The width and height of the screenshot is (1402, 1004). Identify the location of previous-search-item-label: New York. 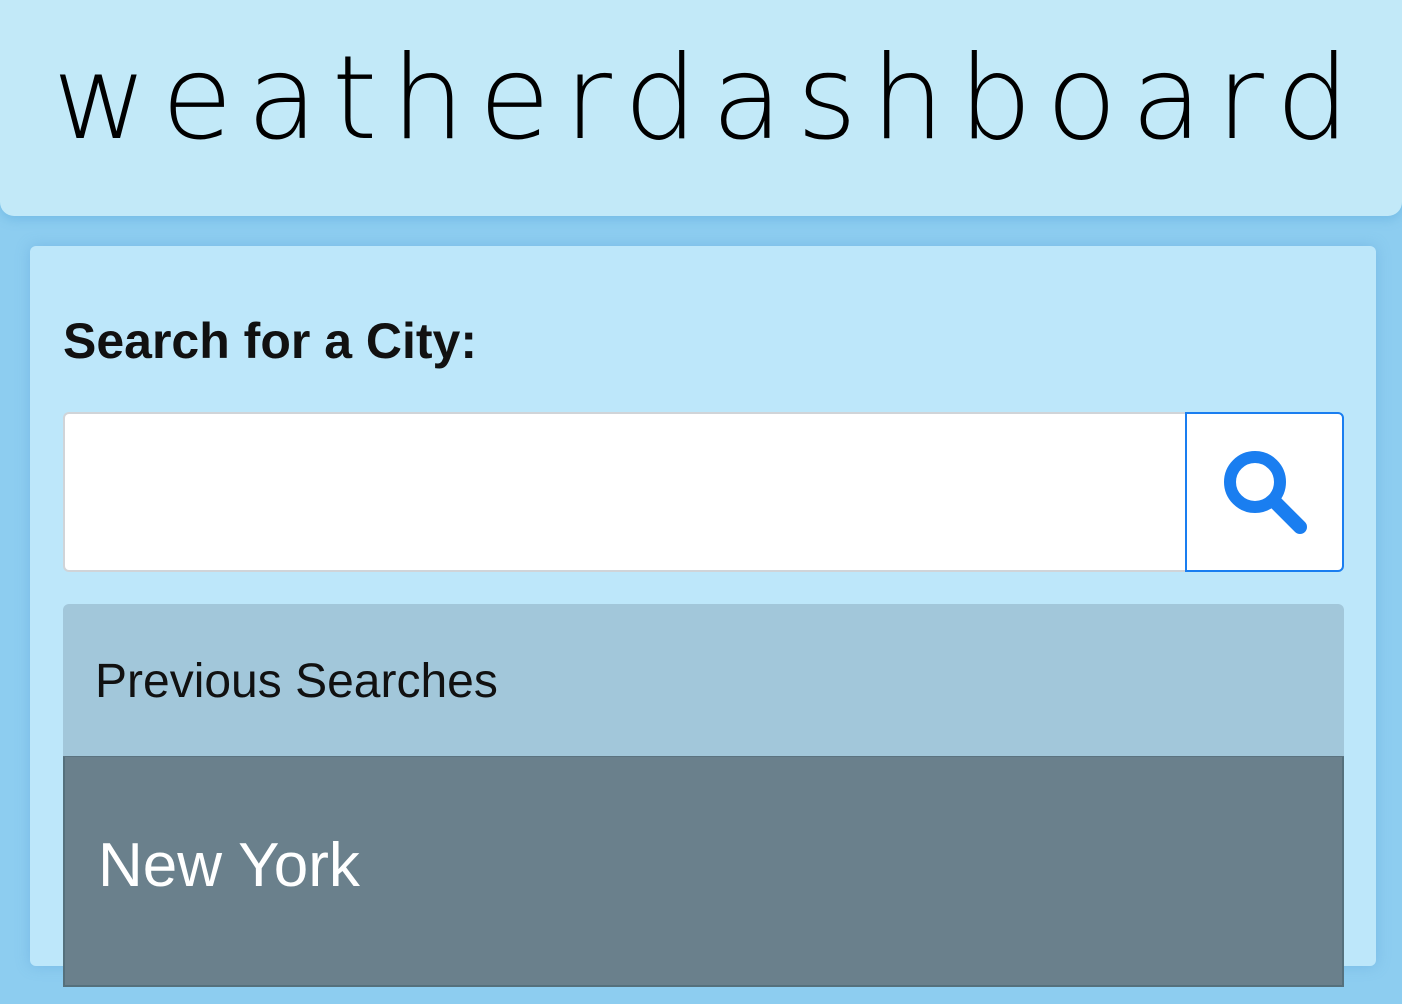
(229, 865).